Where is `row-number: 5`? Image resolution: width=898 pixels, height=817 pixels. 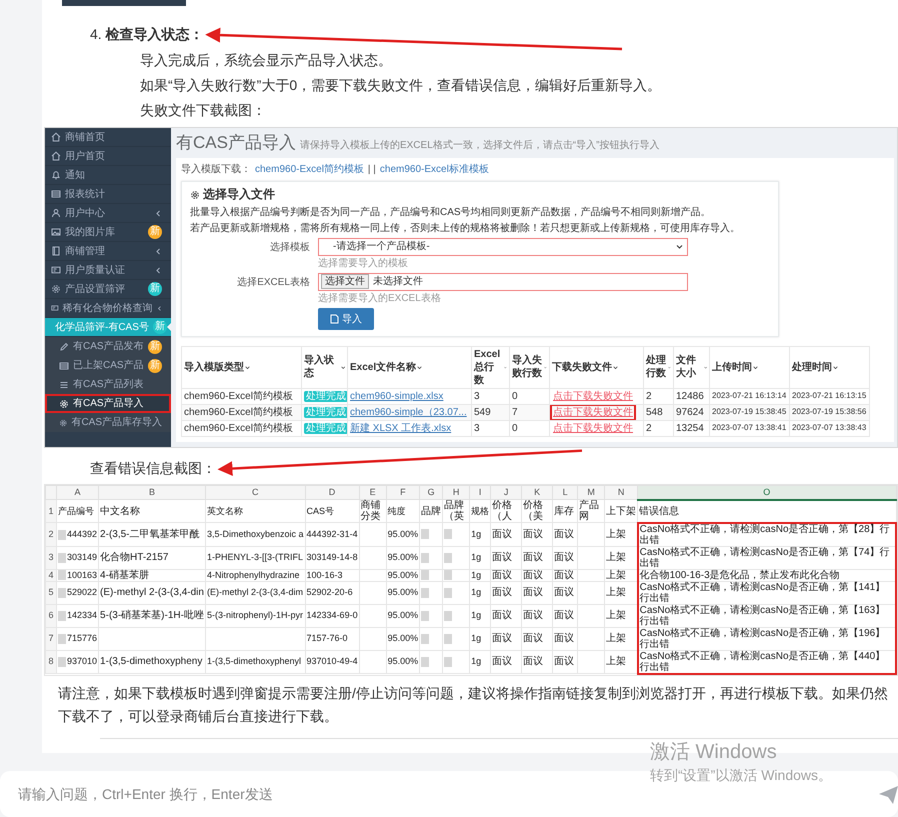 row-number: 5 is located at coordinates (51, 592).